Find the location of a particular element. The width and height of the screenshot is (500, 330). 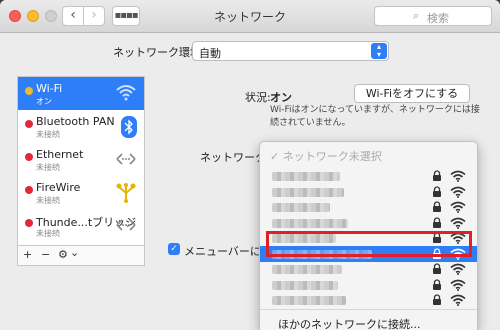

location-label: ネットワーク環境: is located at coordinates (159, 52).